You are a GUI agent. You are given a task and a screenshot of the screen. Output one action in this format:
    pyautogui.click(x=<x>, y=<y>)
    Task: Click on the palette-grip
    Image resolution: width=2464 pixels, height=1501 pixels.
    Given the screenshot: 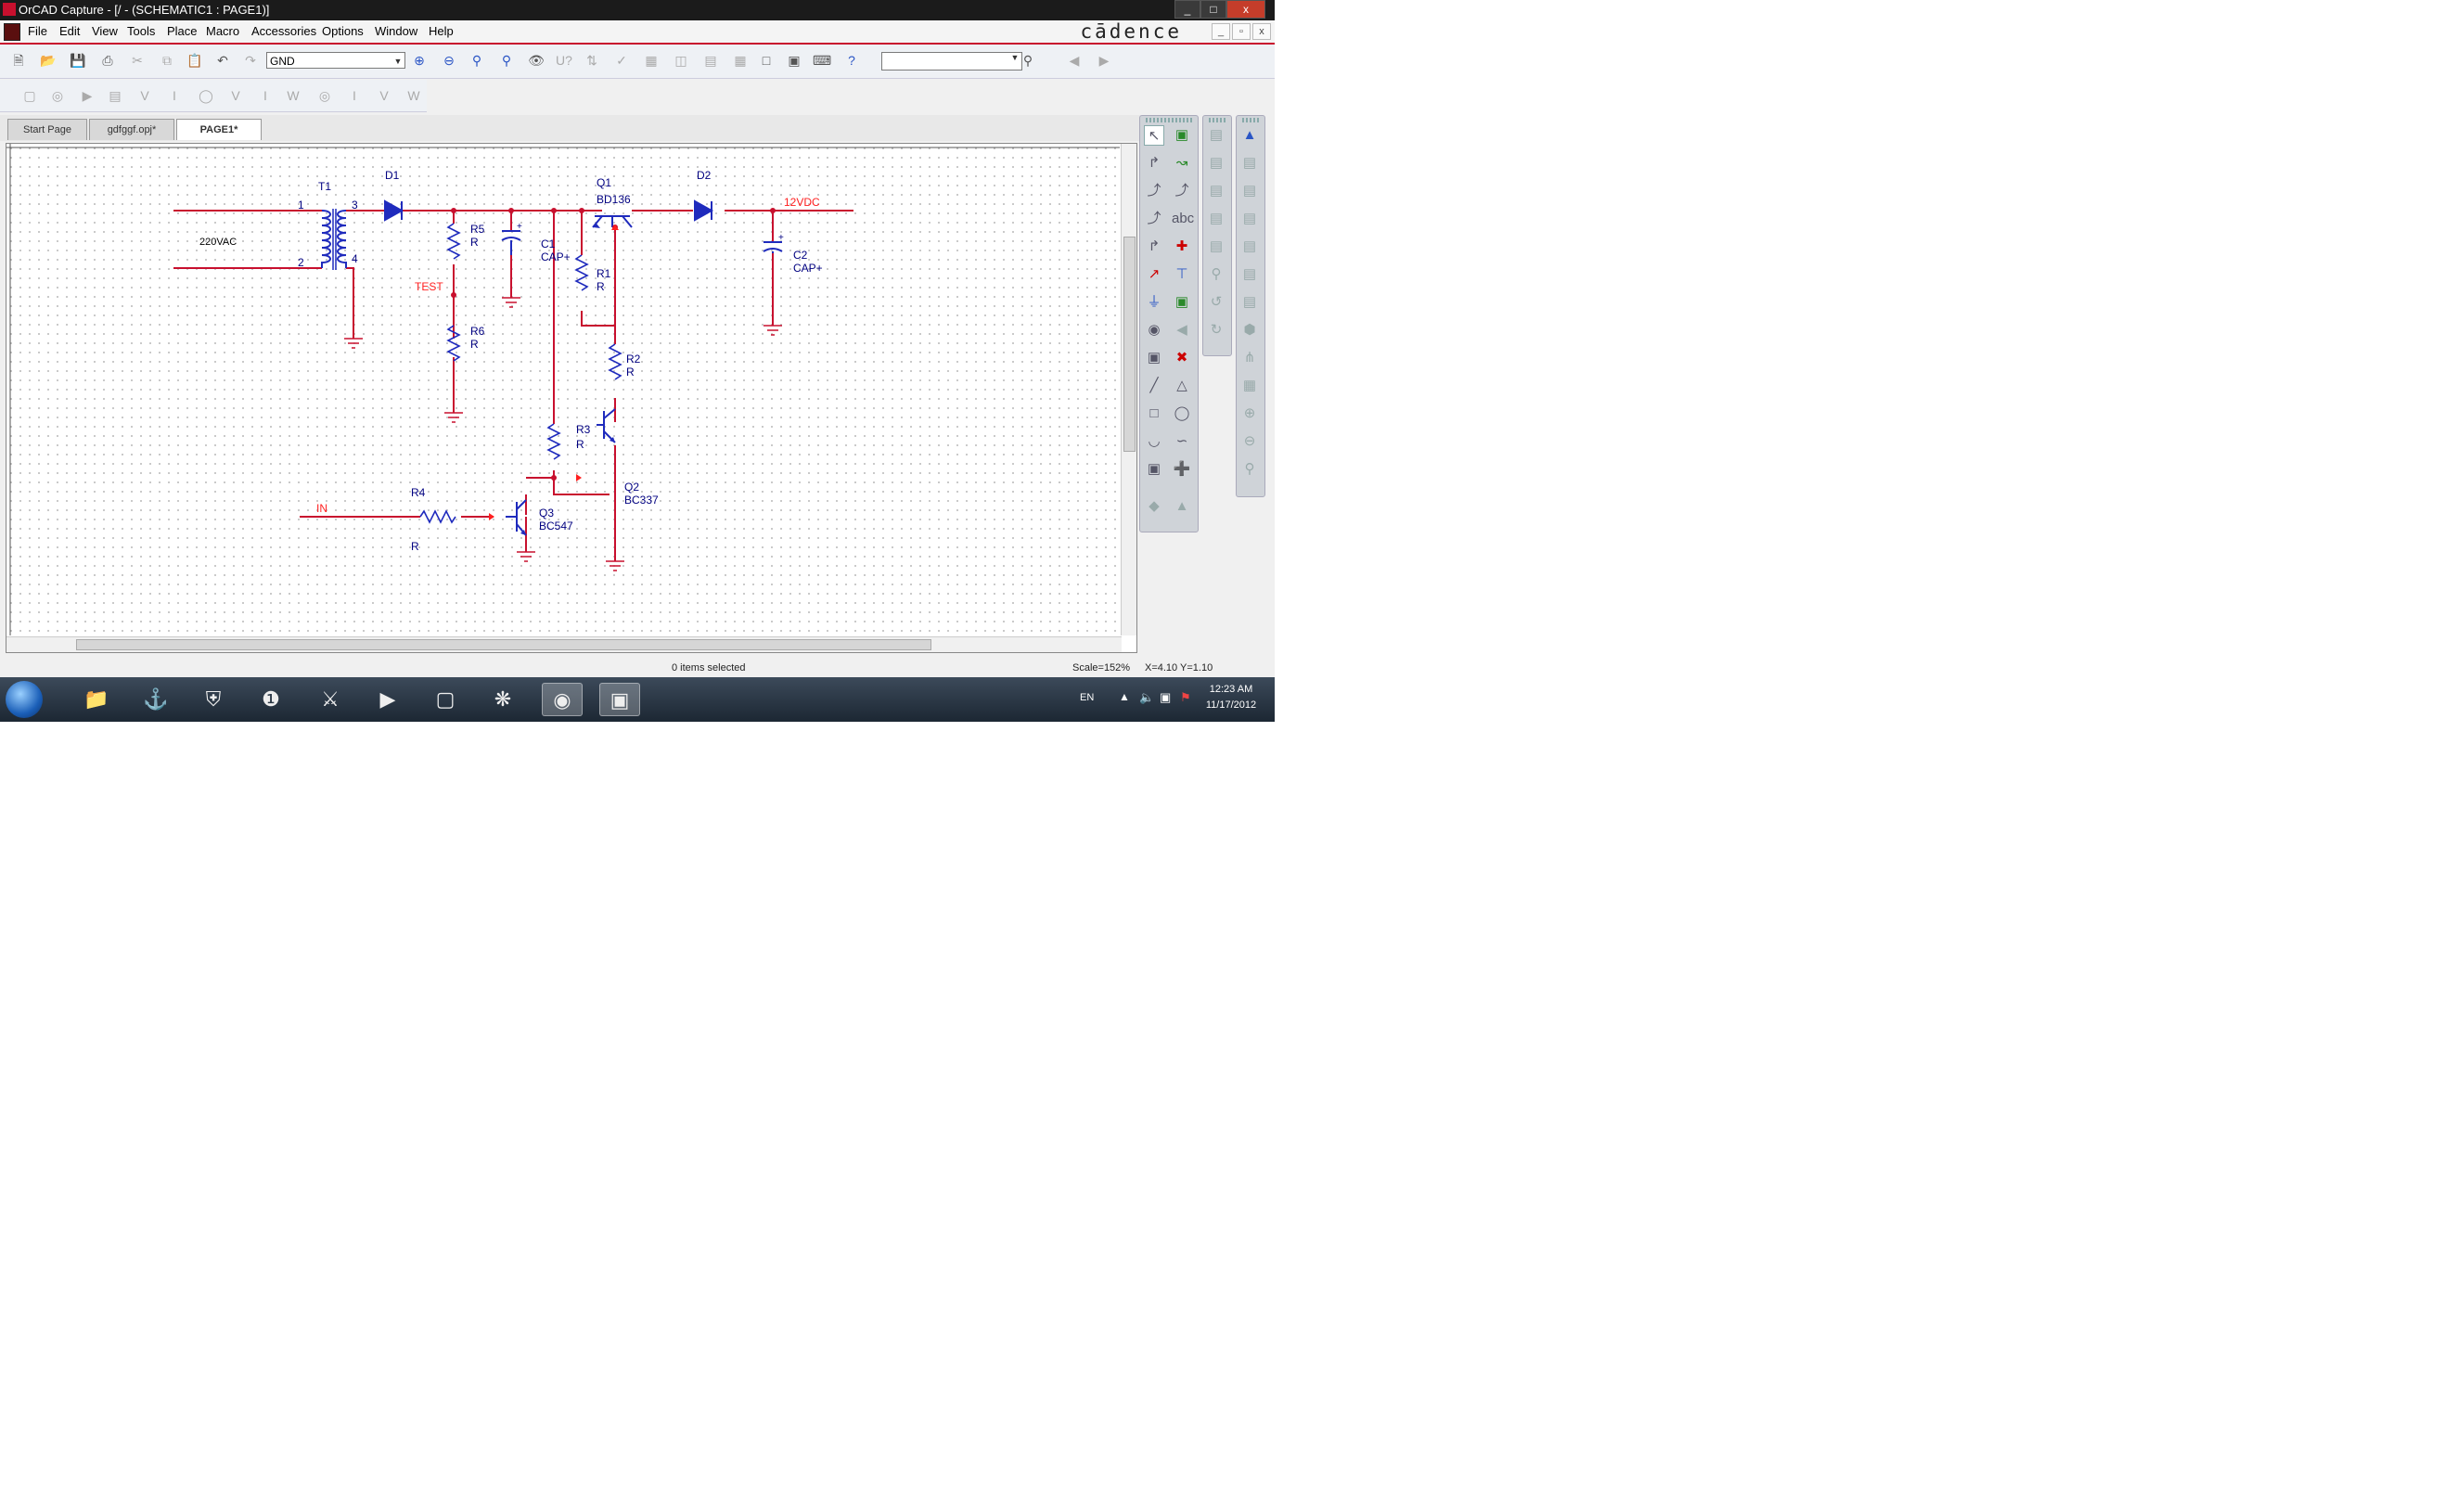 What is the action you would take?
    pyautogui.click(x=1250, y=120)
    